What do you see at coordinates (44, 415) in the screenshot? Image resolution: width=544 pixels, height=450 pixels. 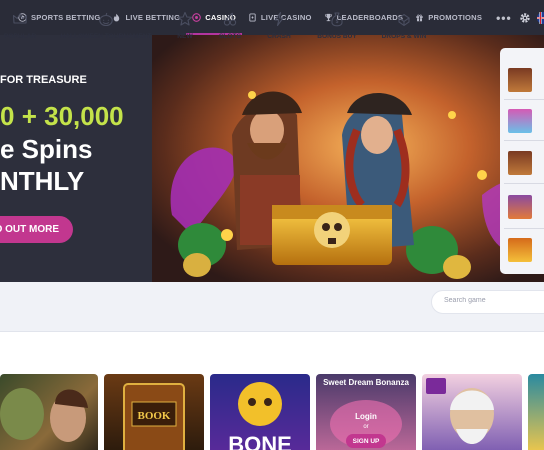 I see `zombie-game-art` at bounding box center [44, 415].